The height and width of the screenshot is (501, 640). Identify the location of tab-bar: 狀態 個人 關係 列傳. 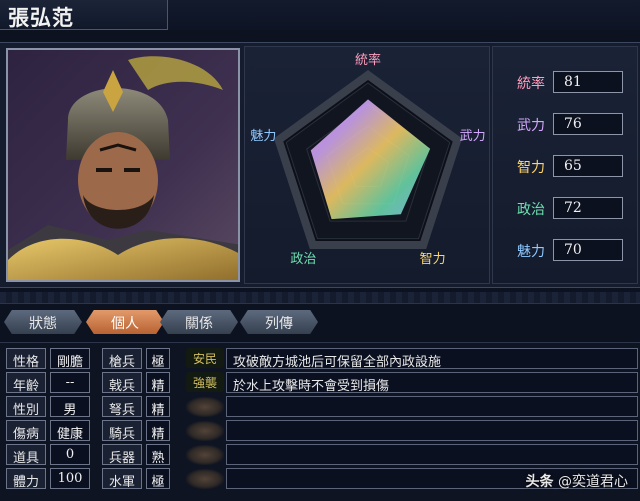
(320, 323).